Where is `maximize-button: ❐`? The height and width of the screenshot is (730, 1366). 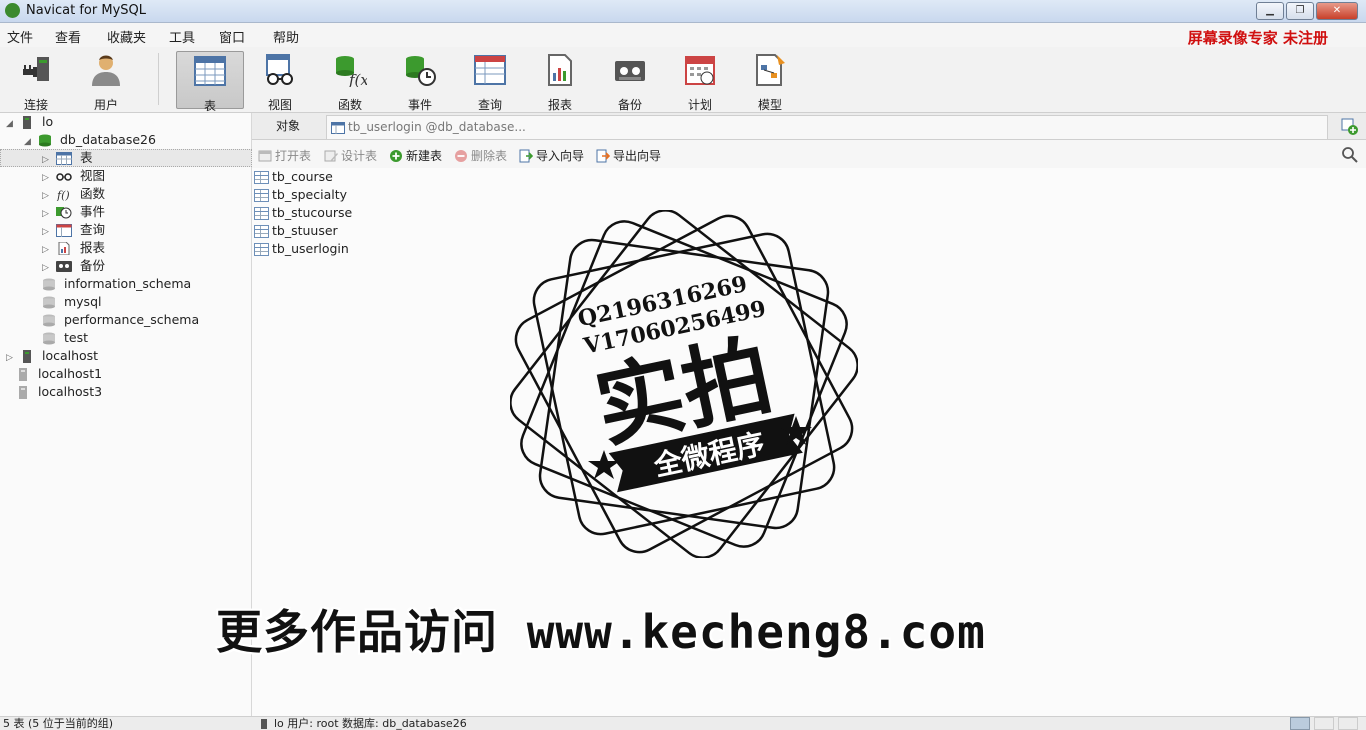
maximize-button: ❐ is located at coordinates (1300, 11).